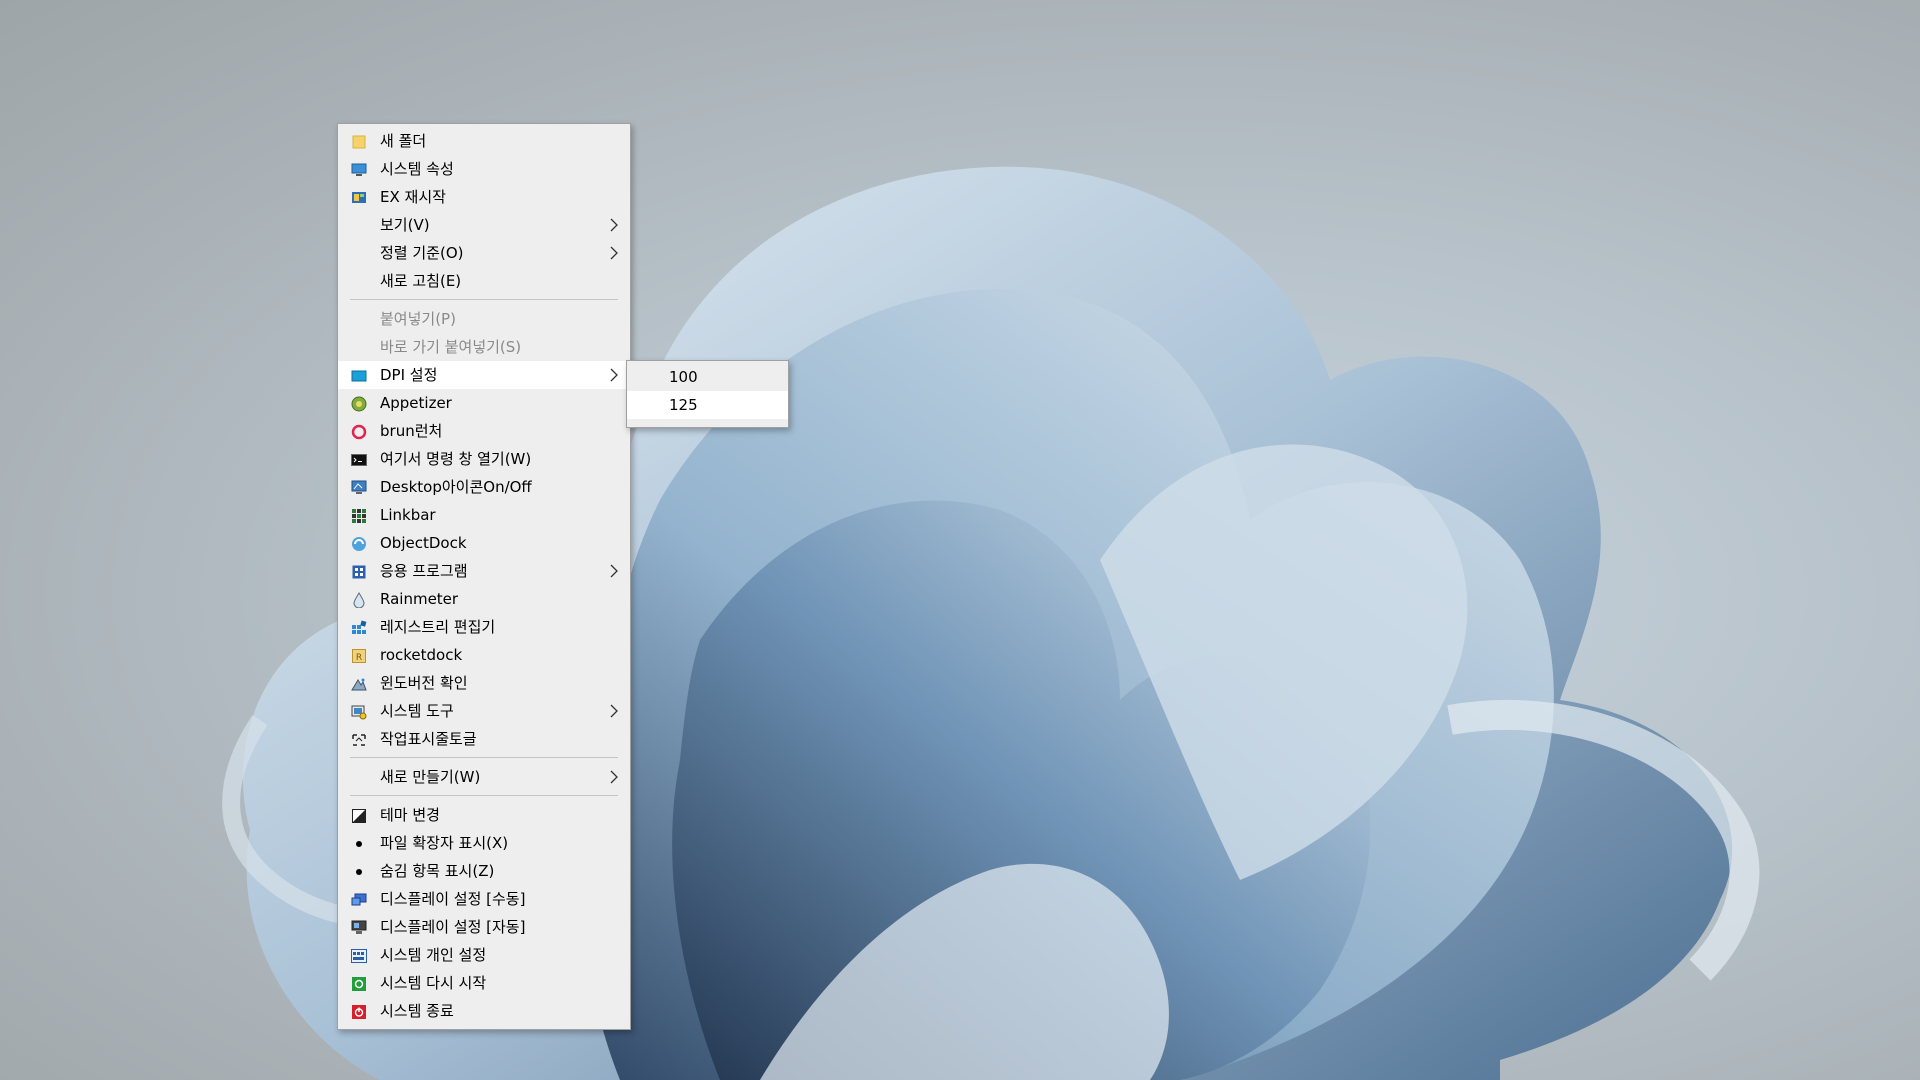 The height and width of the screenshot is (1080, 1920). I want to click on menu-item-brun-launcher: brun런처, so click(484, 431).